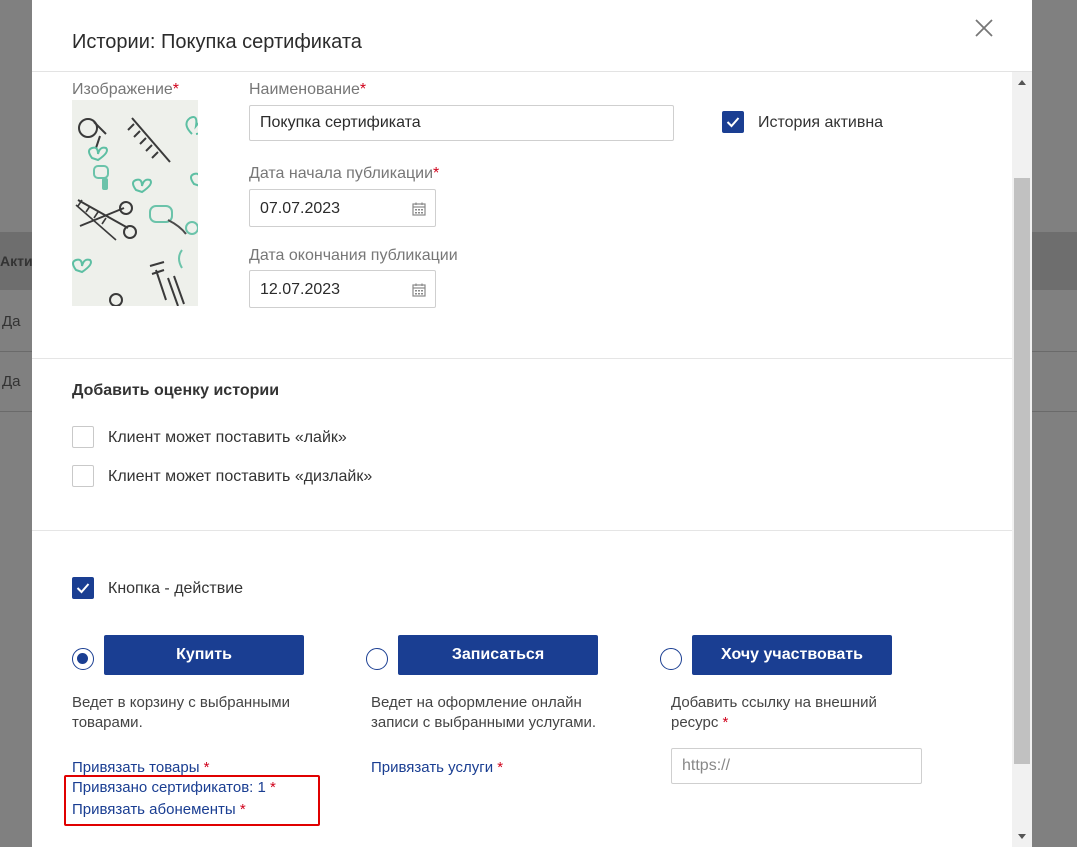  What do you see at coordinates (181, 712) in the screenshot?
I see `buy-description: Ведет в корзину с выбранными товарами.` at bounding box center [181, 712].